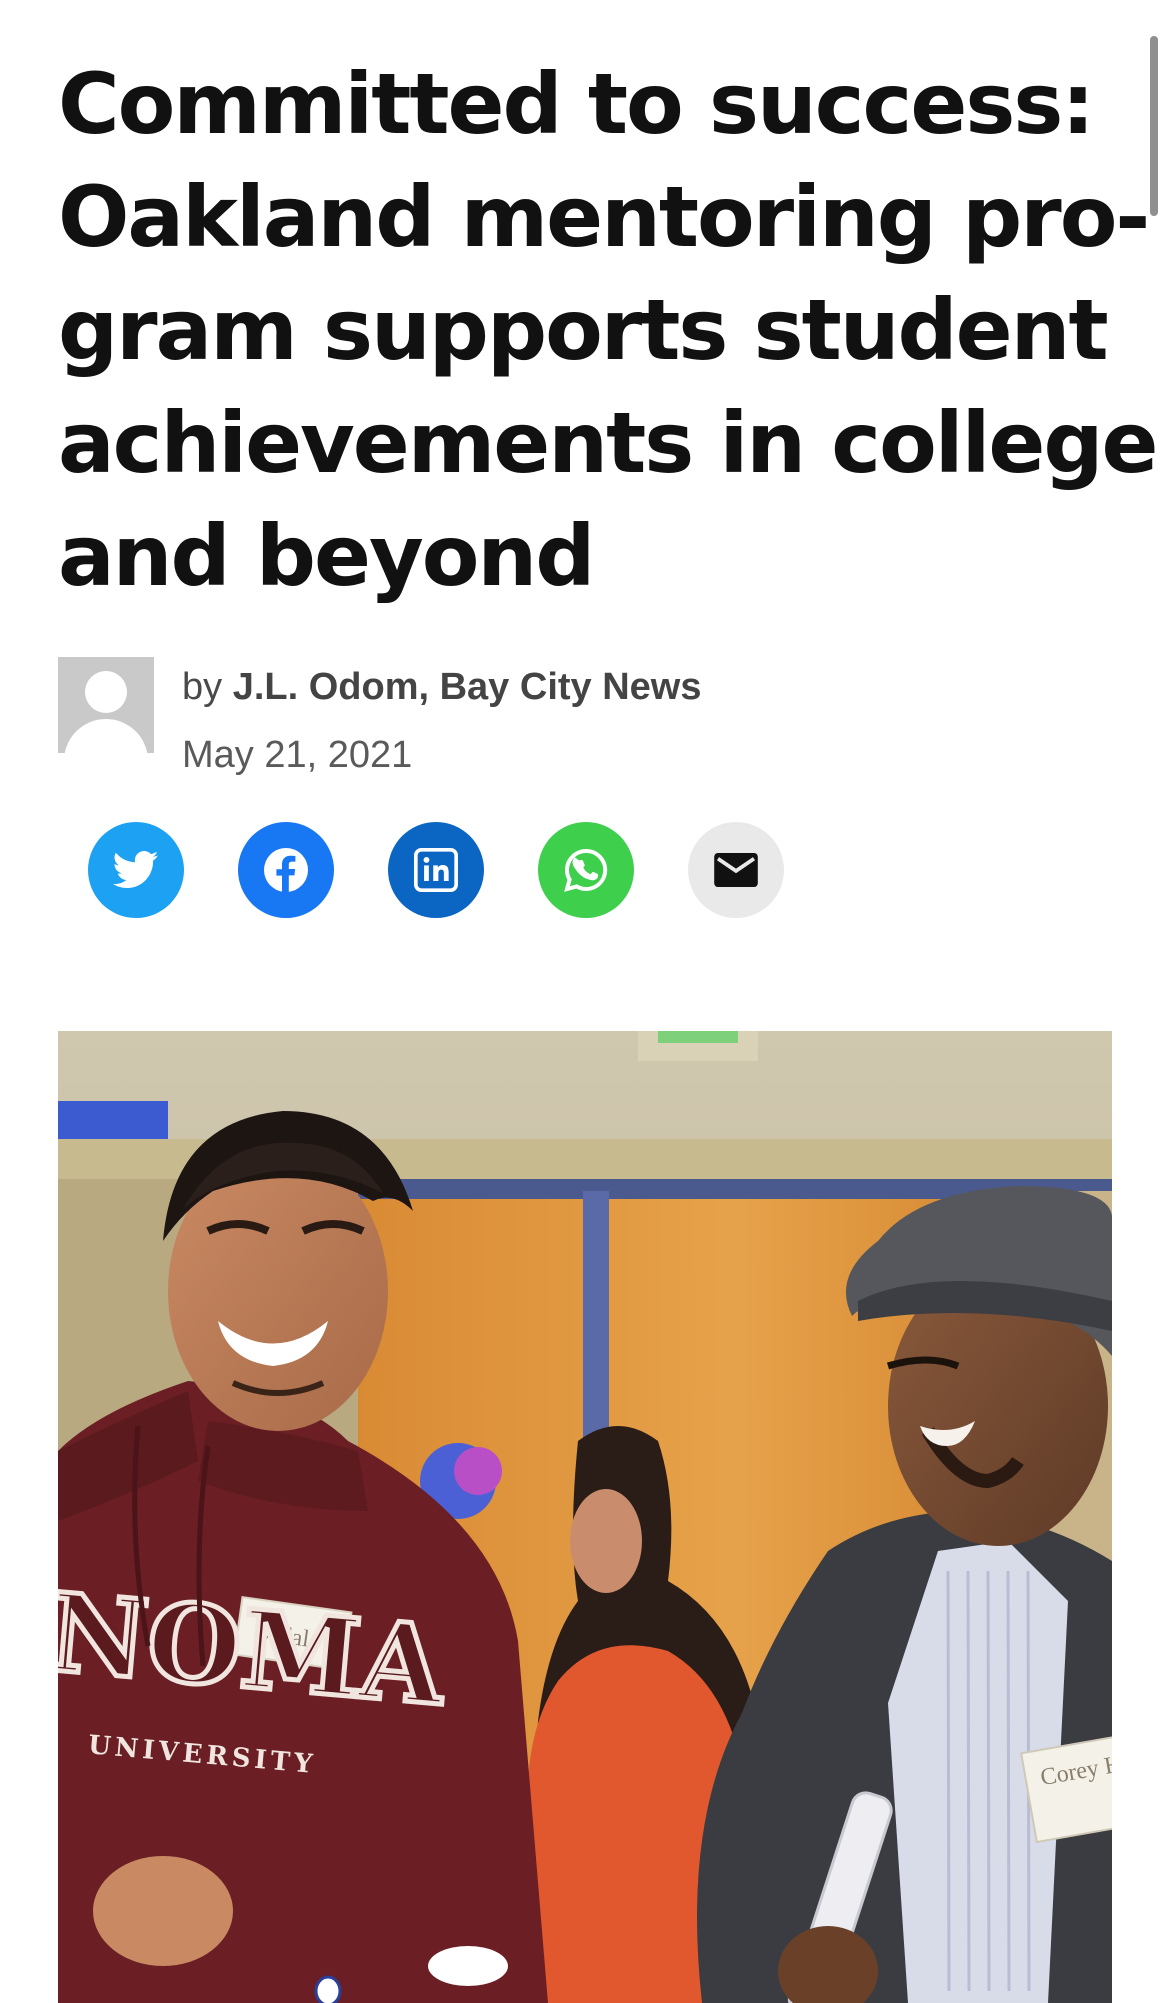  I want to click on share-linkedin-button, so click(436, 870).